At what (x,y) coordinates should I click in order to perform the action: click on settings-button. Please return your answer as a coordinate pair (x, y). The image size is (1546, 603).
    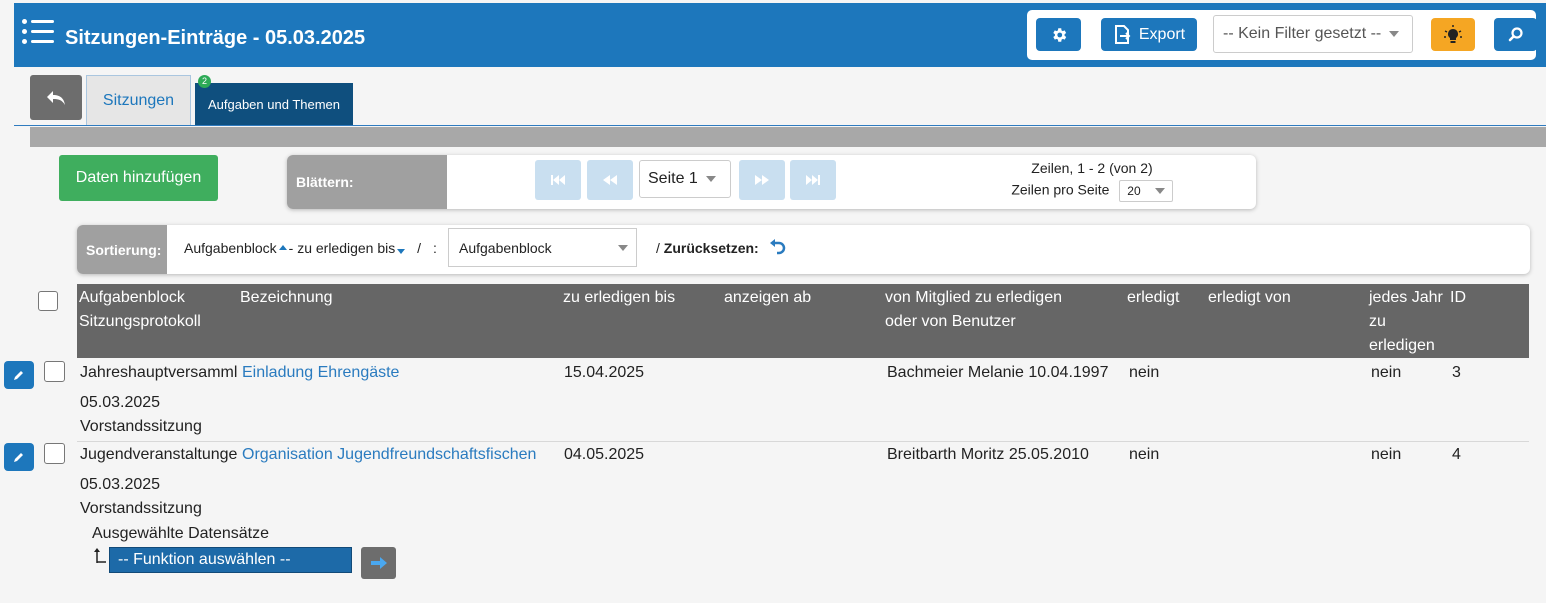
    Looking at the image, I should click on (1058, 34).